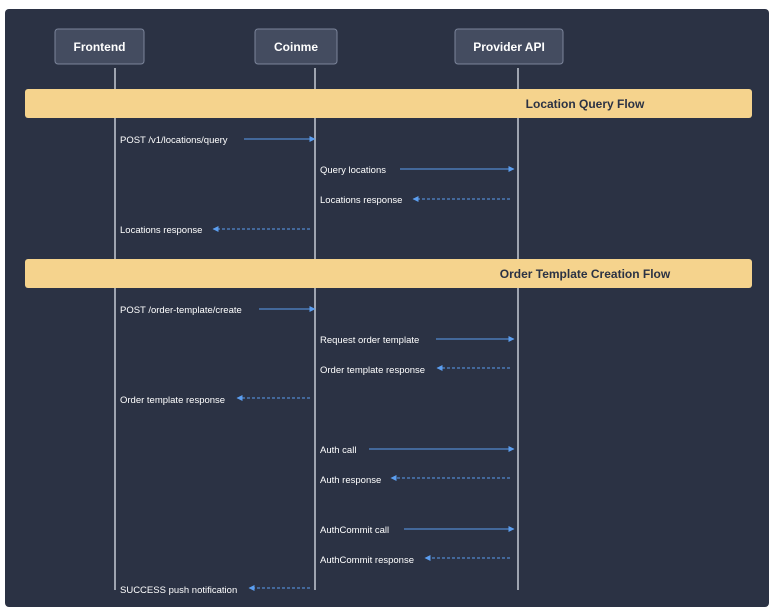  I want to click on actor-provider-api-label: Provider API, so click(509, 47).